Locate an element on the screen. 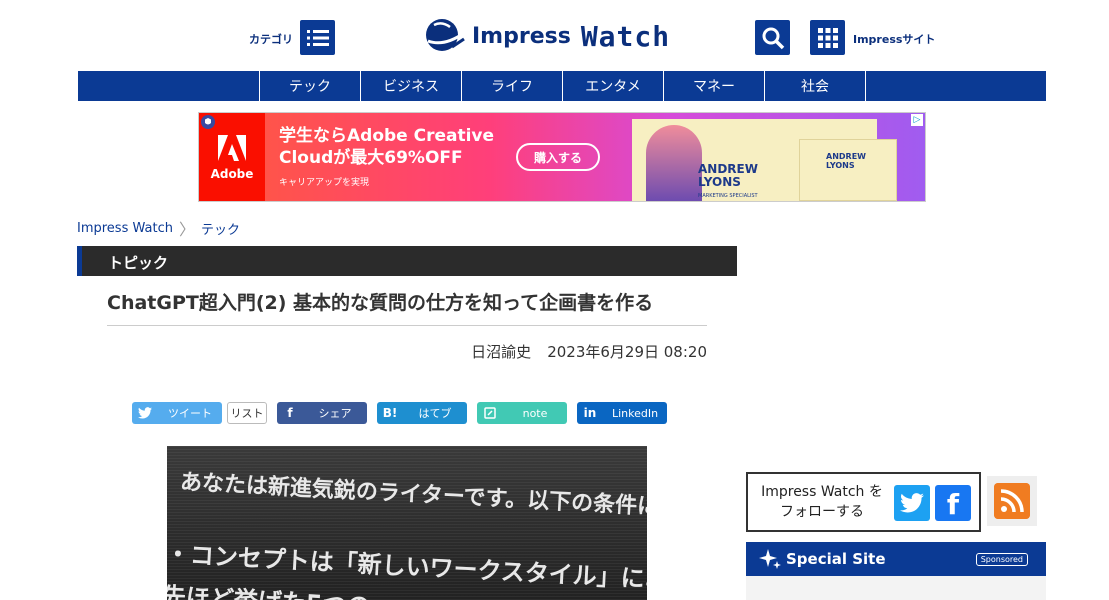 This screenshot has height=600, width=1109. ad-person-name-small-line1: ANDREW is located at coordinates (846, 156).